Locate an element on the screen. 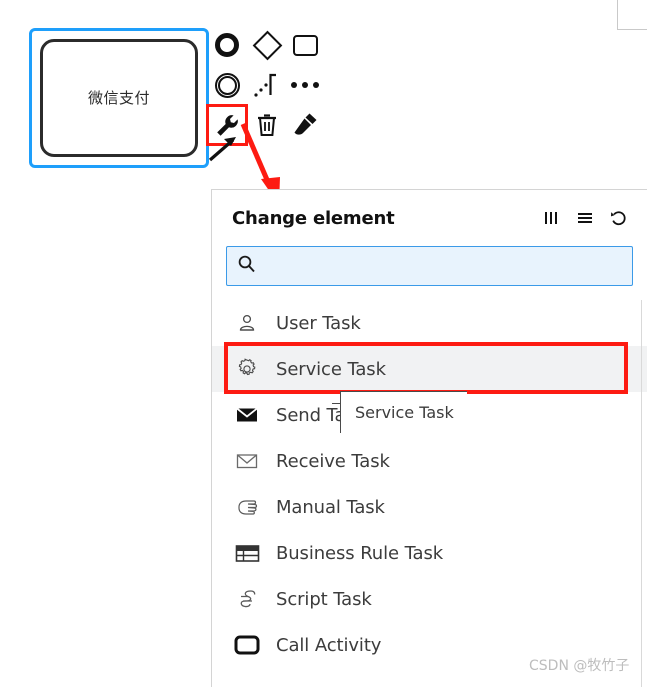  receive-task-icon is located at coordinates (247, 461).